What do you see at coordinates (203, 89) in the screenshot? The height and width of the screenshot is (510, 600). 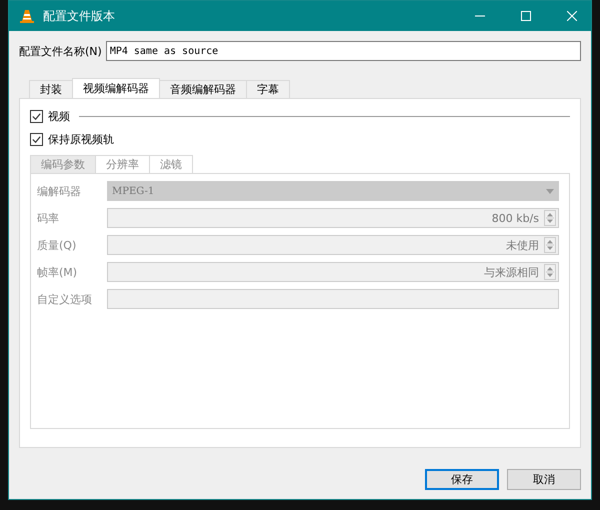 I see `tab: 音频编解码器` at bounding box center [203, 89].